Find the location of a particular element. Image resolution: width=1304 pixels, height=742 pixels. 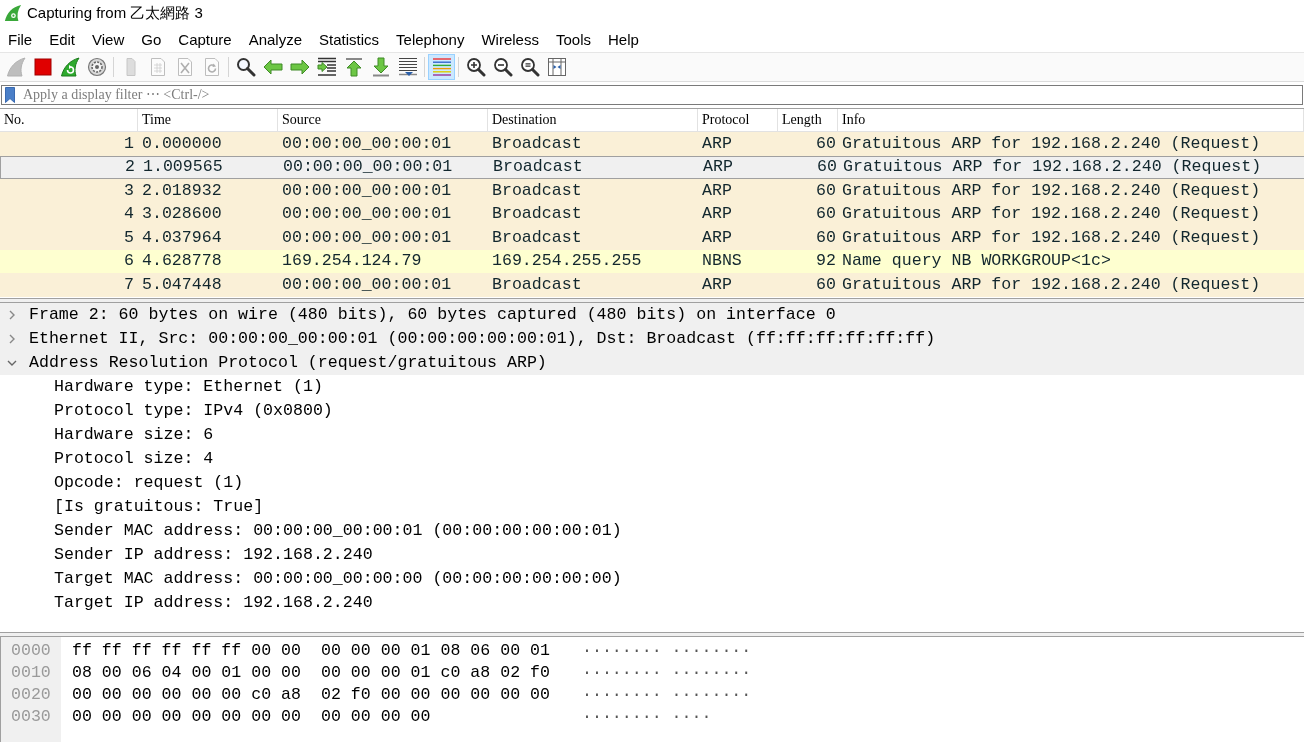

tree-item: Target IP address: 192.168.2.240 is located at coordinates (213, 603).